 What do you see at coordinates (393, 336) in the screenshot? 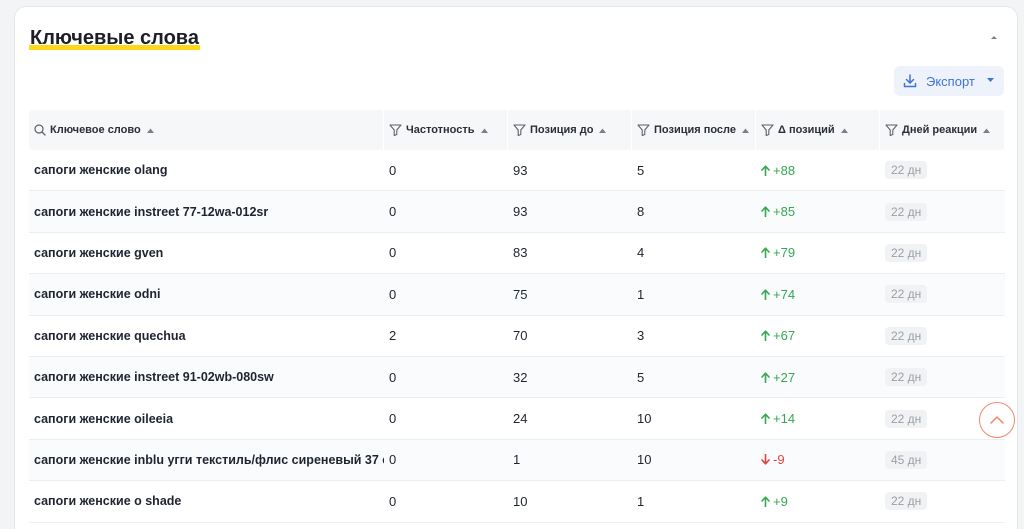
I see `frequency-cell: 2` at bounding box center [393, 336].